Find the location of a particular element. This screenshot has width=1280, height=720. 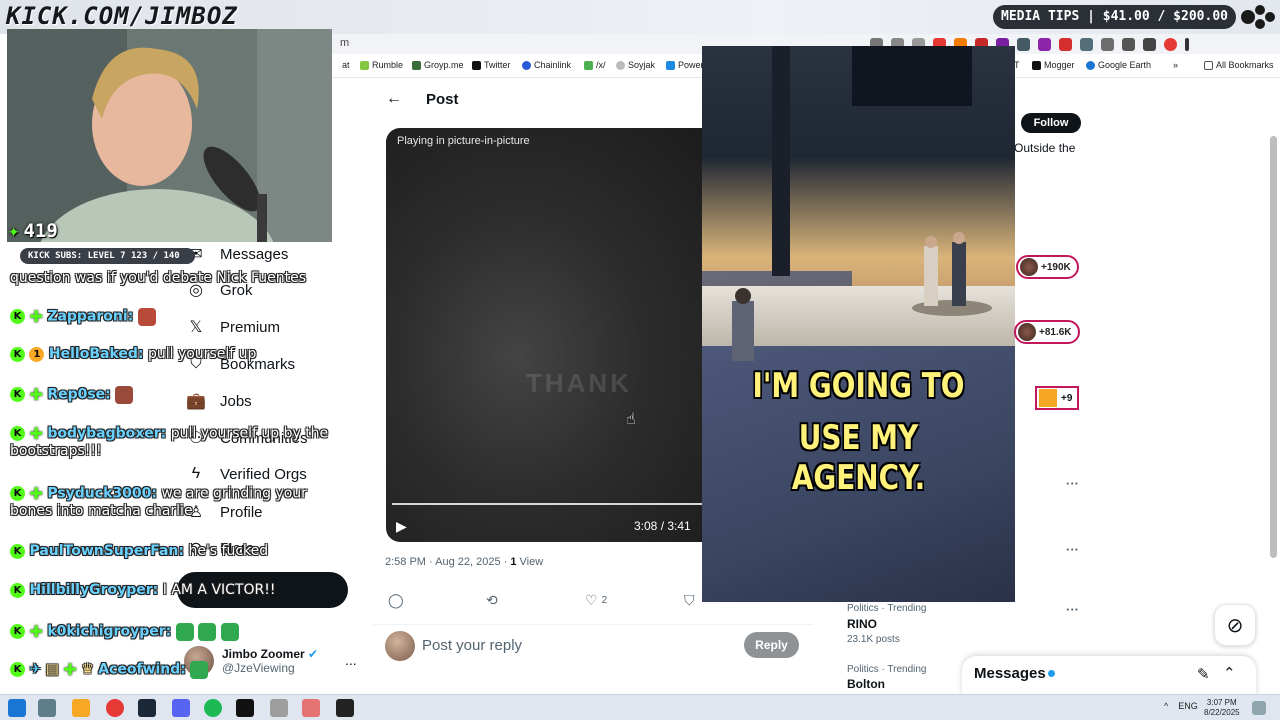

back-arrow-icon: ← is located at coordinates (394, 99).